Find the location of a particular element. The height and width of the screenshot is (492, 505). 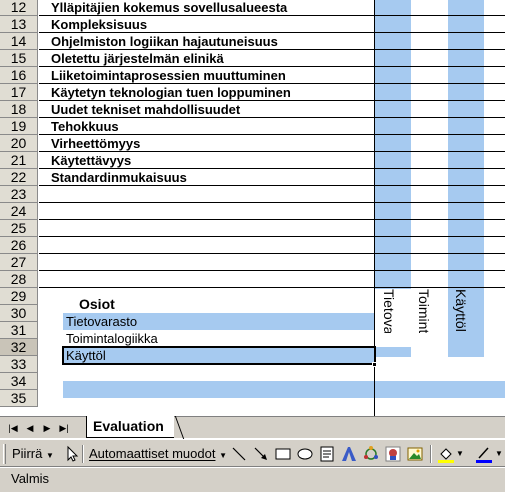

row-header: 32 is located at coordinates (19, 347).